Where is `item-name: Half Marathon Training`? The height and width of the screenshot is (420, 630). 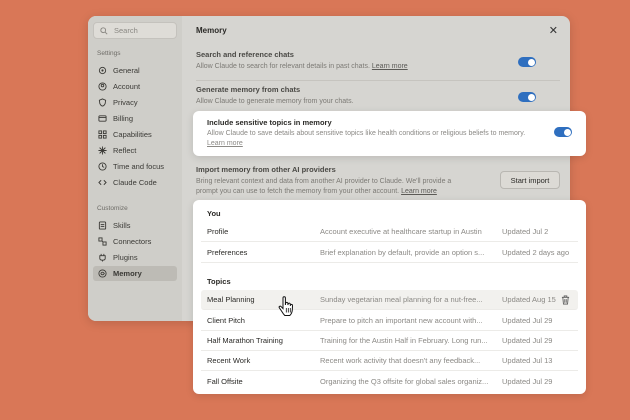 item-name: Half Marathon Training is located at coordinates (245, 340).